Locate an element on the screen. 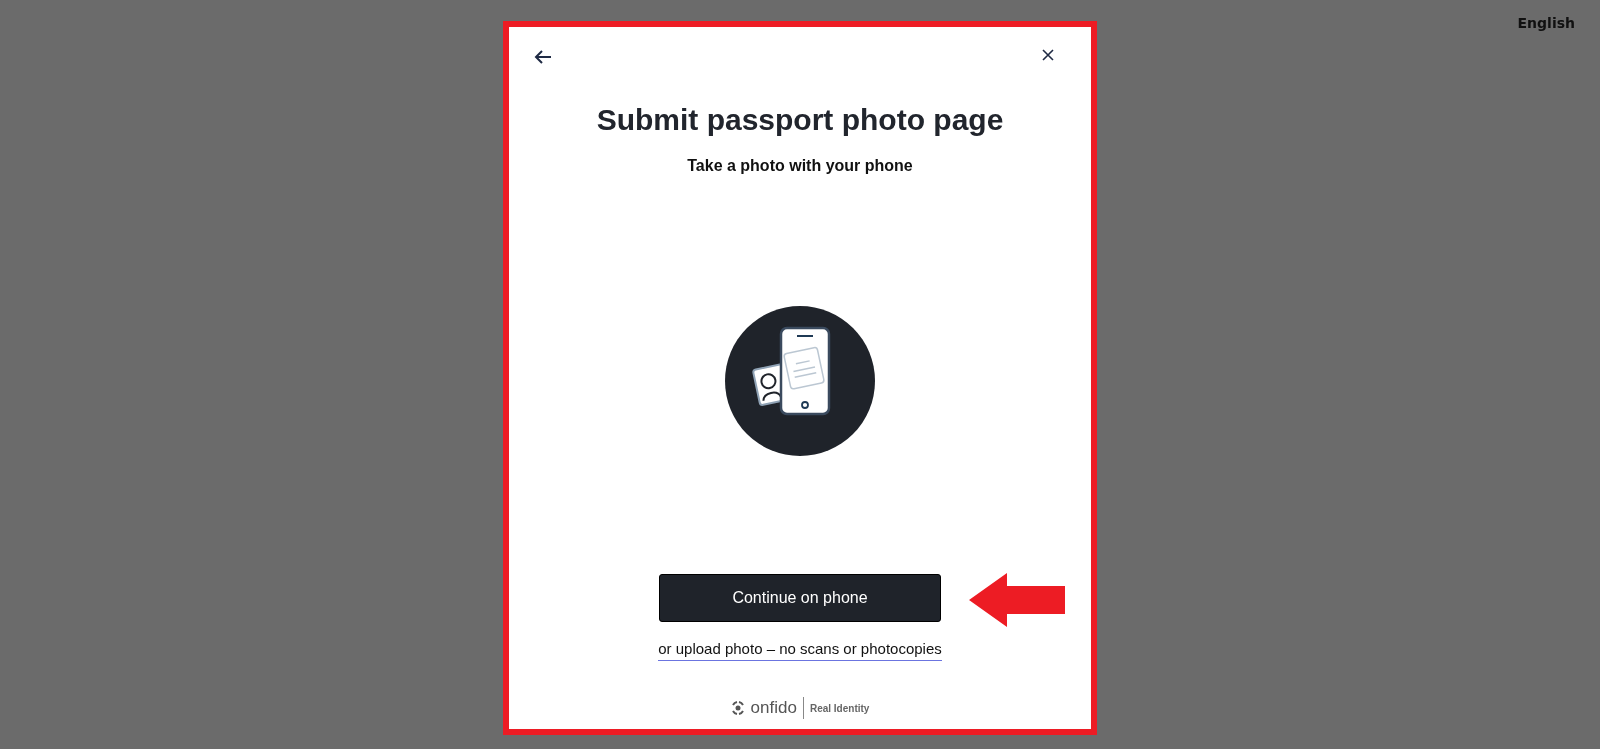 Image resolution: width=1600 pixels, height=749 pixels. onfido-logo-icon is located at coordinates (737, 708).